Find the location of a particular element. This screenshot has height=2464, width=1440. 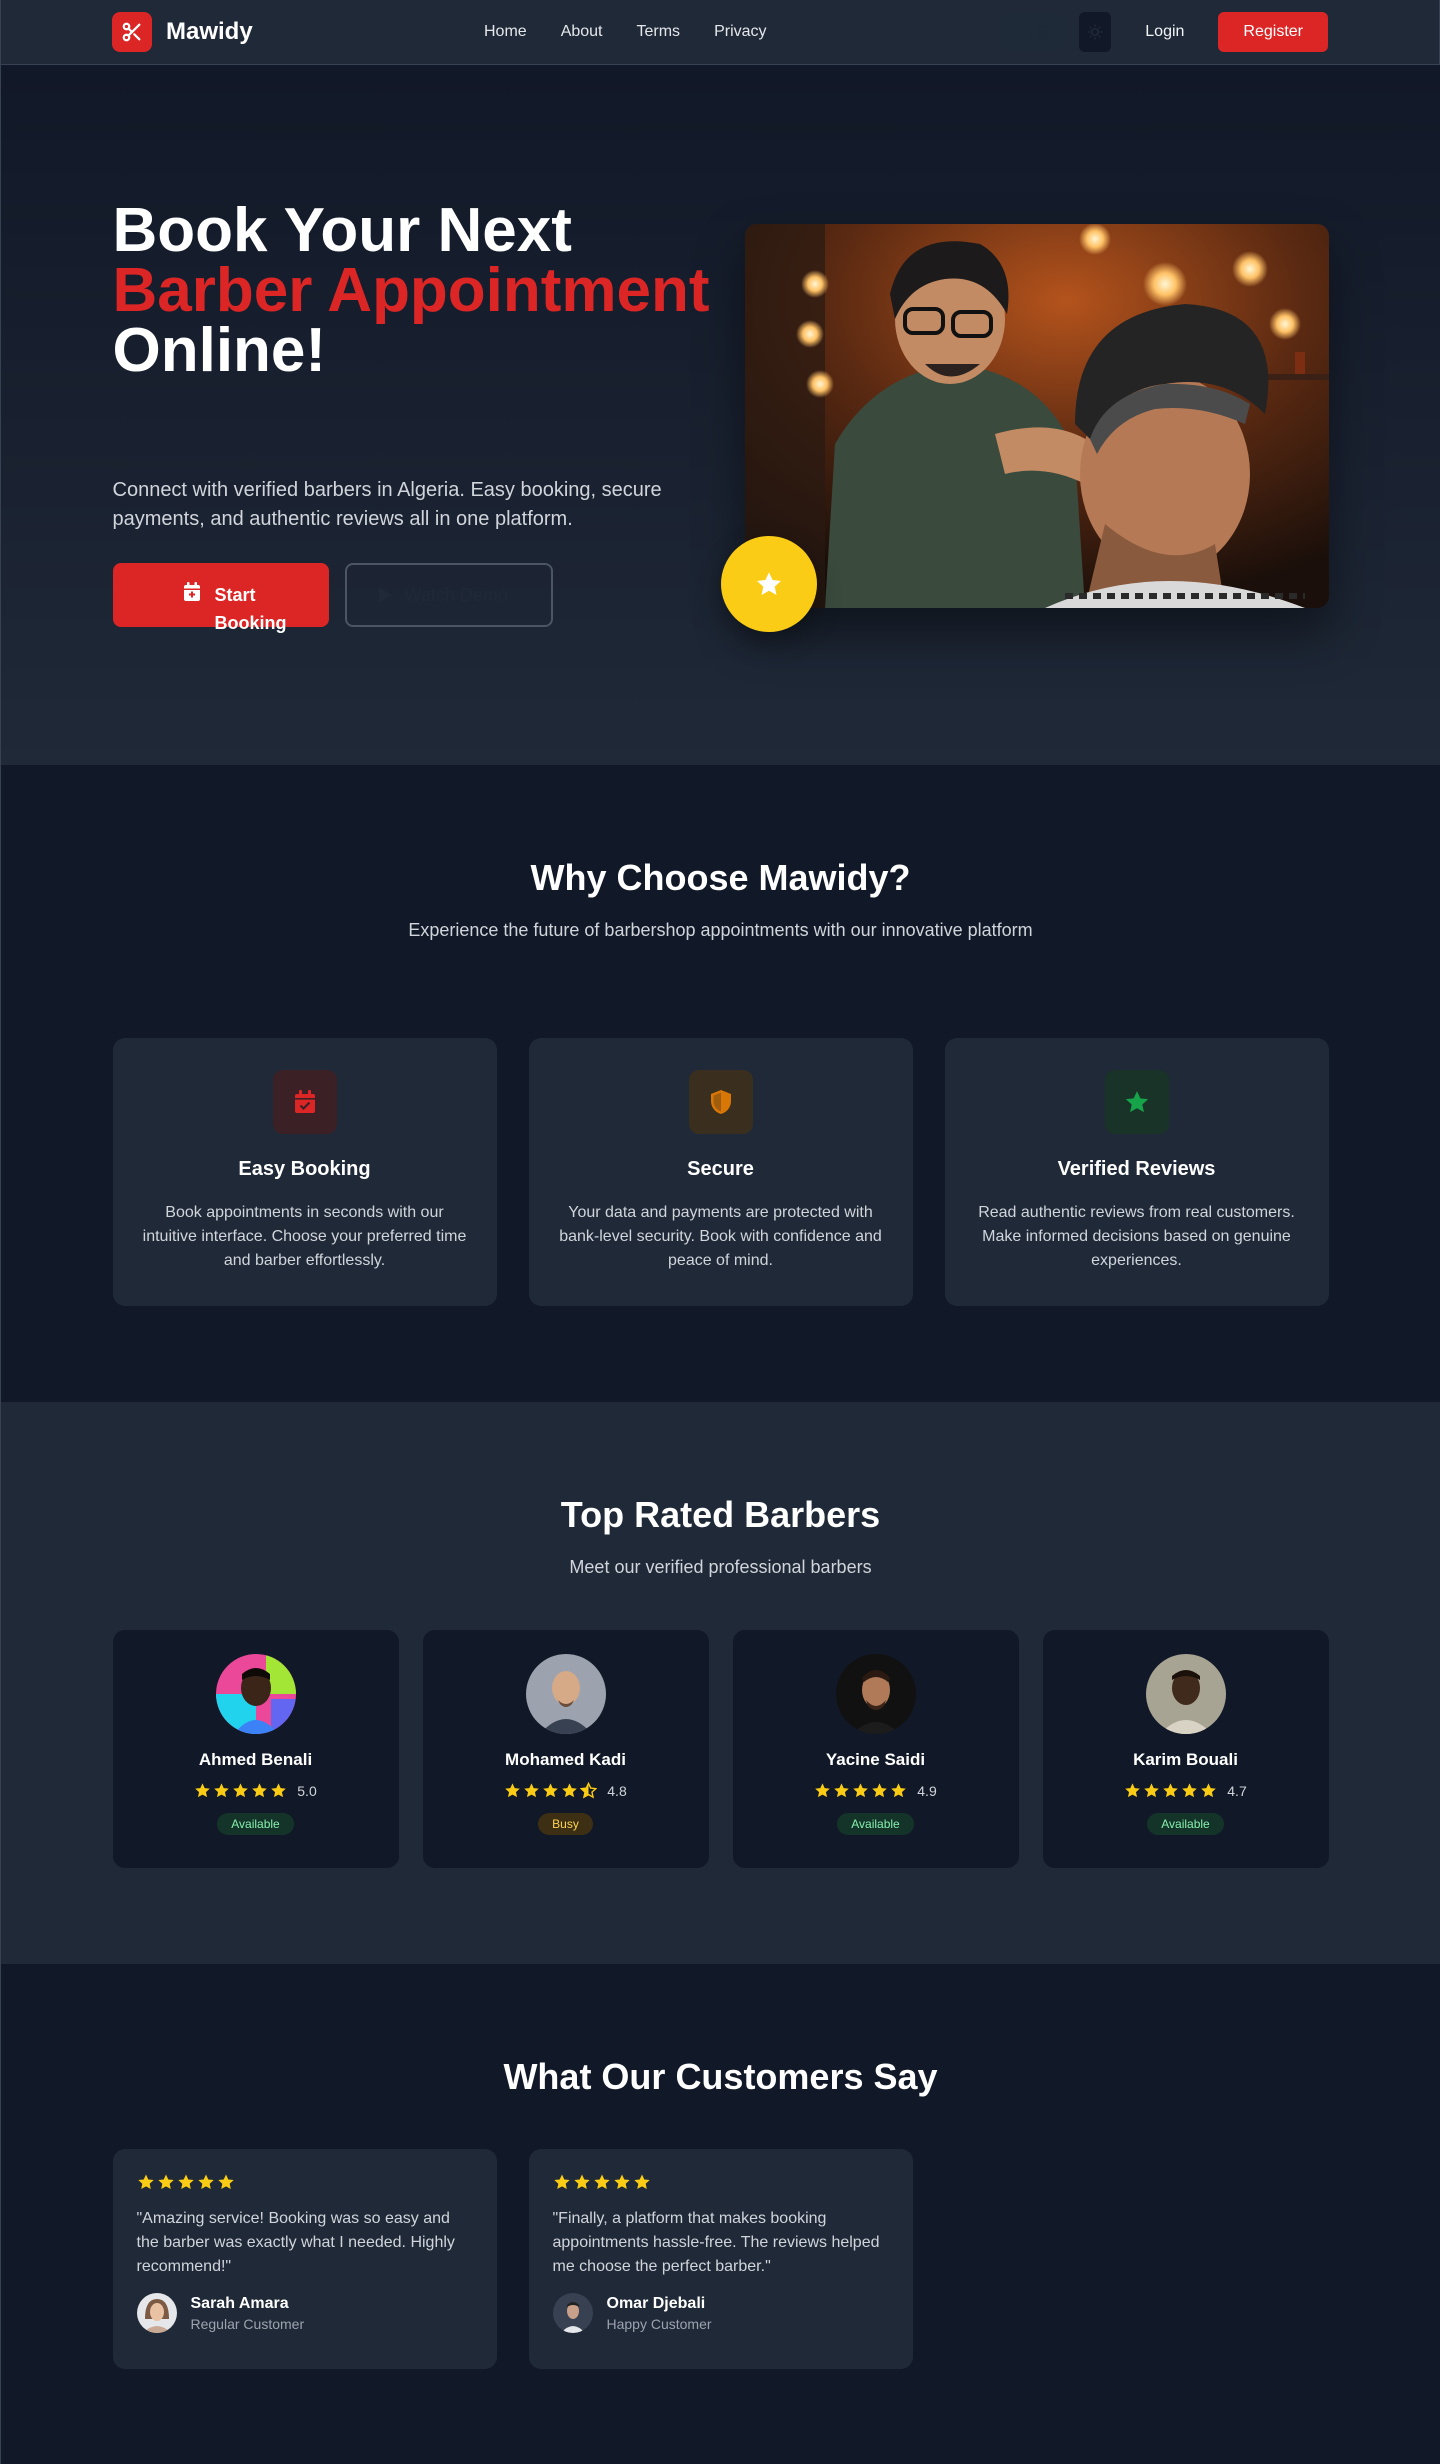

nav-link-home: Home is located at coordinates (505, 32).